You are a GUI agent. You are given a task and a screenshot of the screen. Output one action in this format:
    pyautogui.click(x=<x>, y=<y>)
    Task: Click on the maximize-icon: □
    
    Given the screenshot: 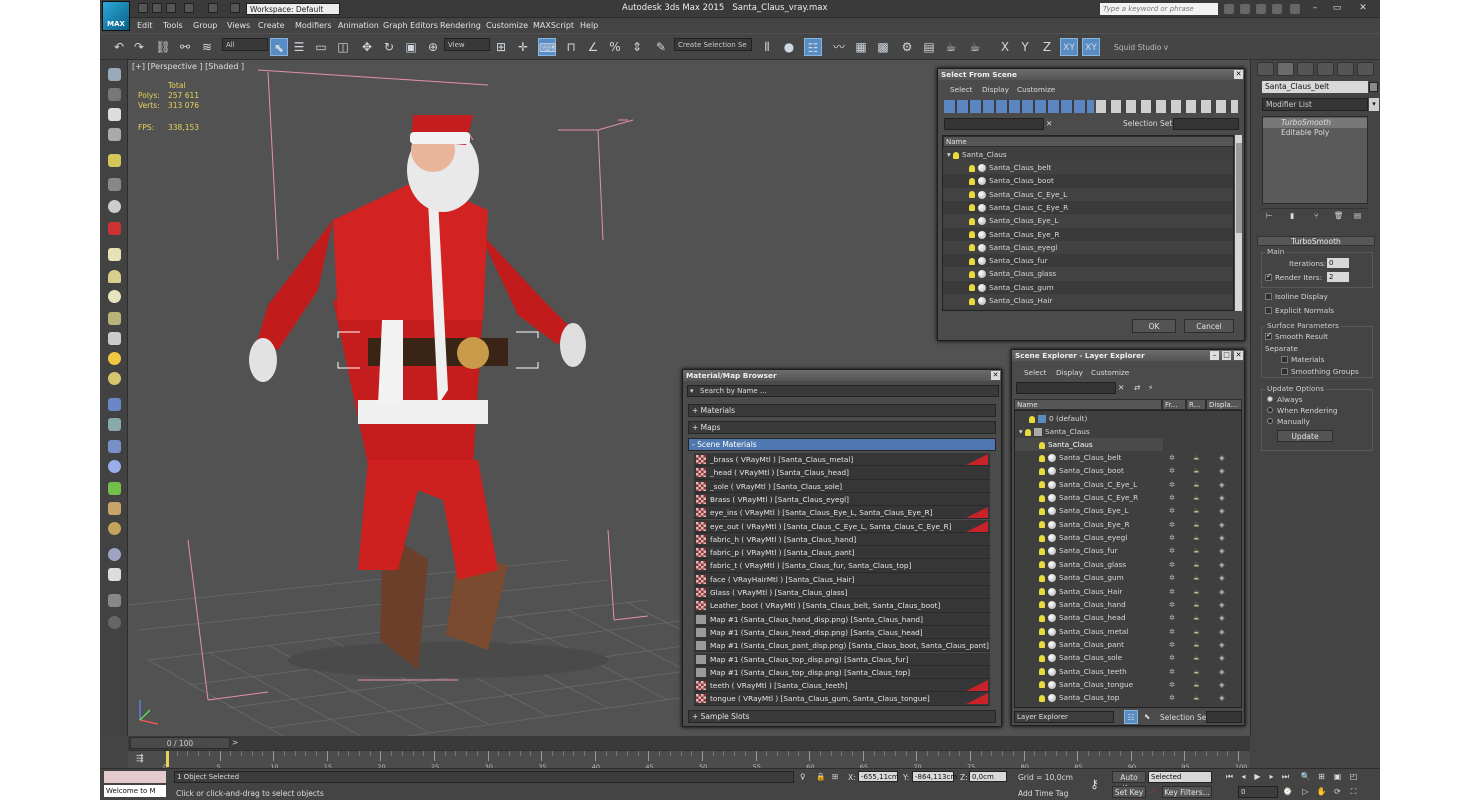 What is the action you would take?
    pyautogui.click(x=1226, y=355)
    